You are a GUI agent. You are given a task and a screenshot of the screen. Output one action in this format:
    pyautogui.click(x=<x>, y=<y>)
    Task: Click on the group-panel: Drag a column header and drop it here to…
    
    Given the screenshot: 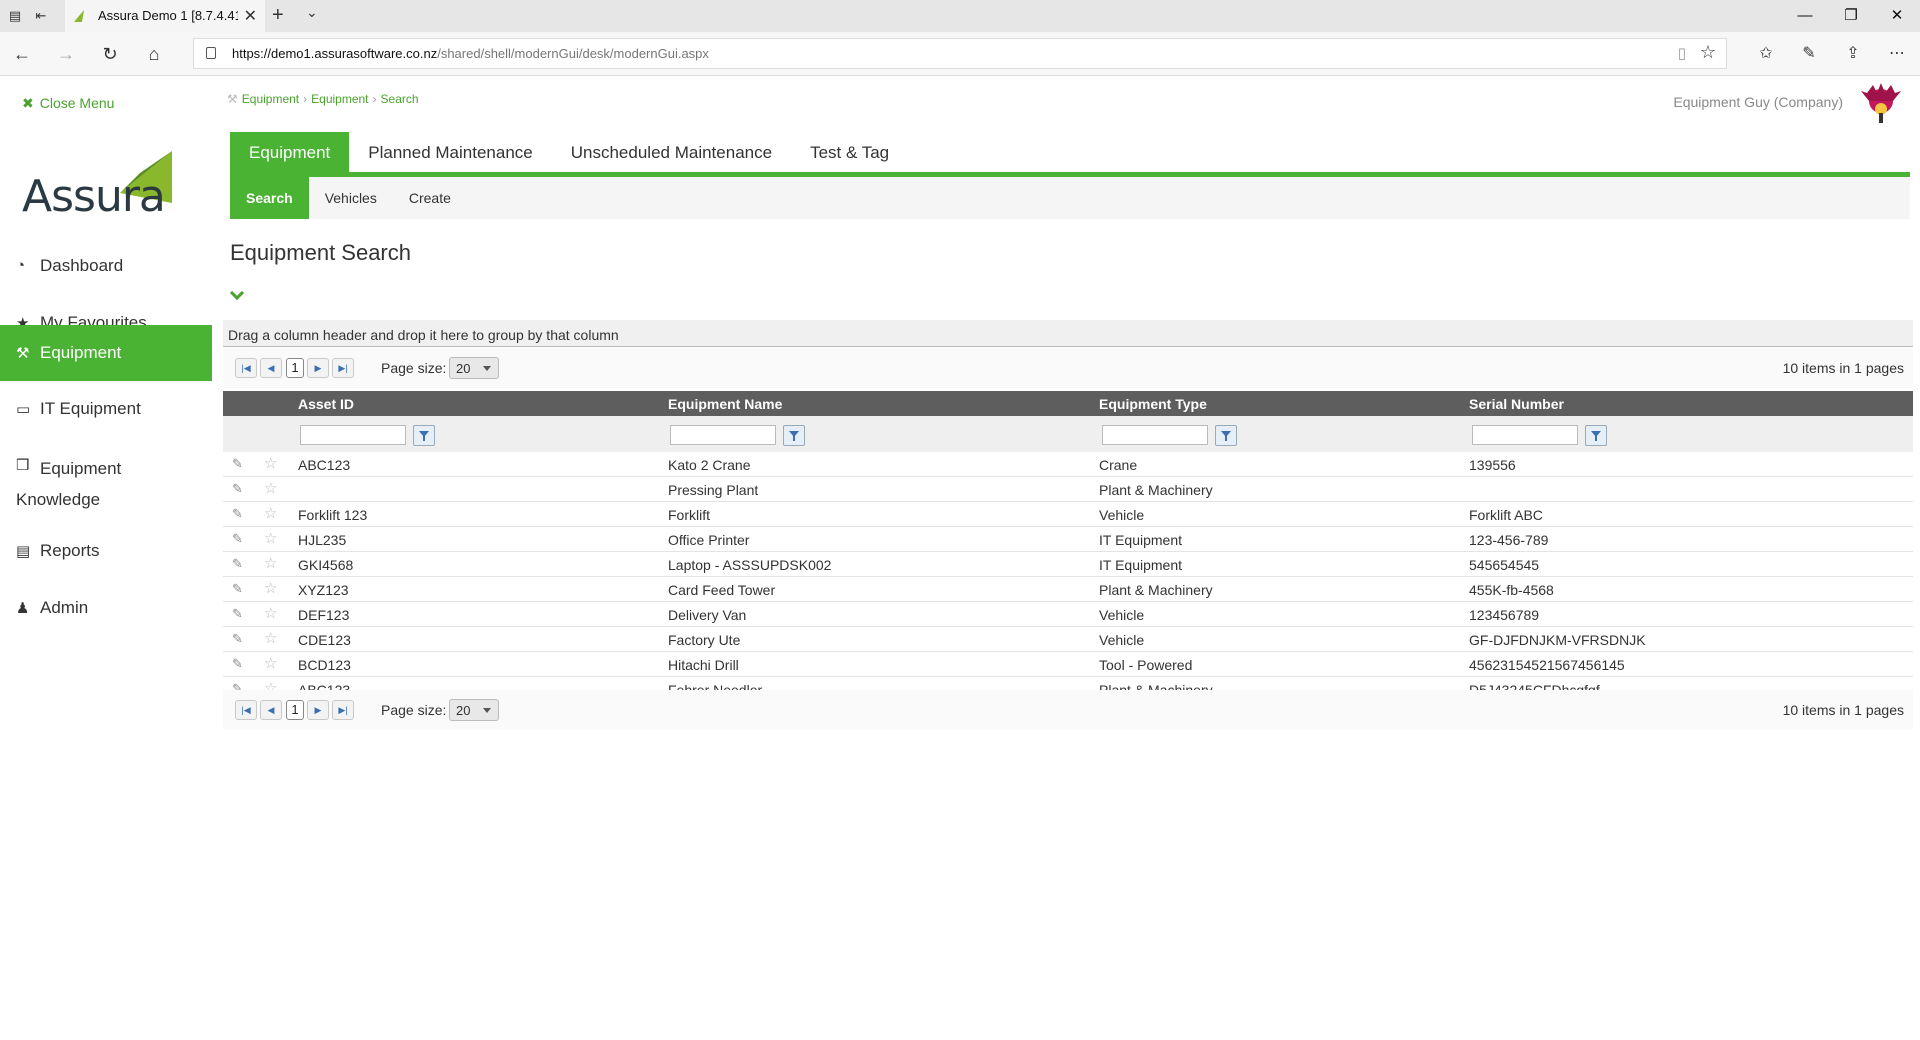 What is the action you would take?
    pyautogui.click(x=1068, y=333)
    